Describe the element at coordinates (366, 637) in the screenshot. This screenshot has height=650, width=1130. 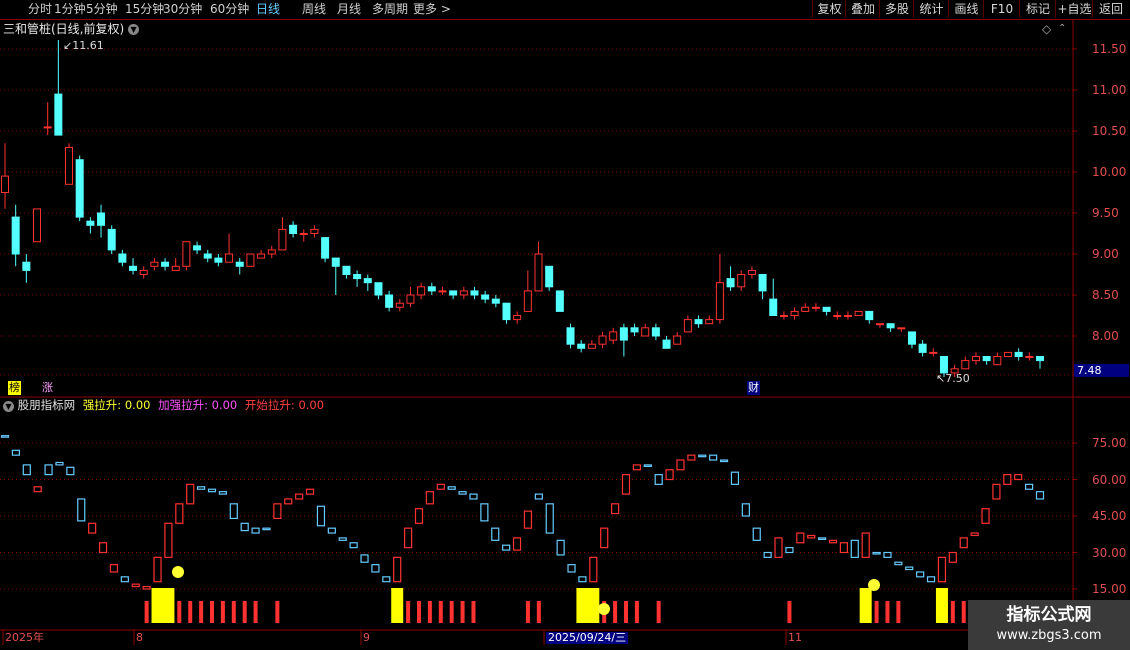
I see `date-label: 9` at that location.